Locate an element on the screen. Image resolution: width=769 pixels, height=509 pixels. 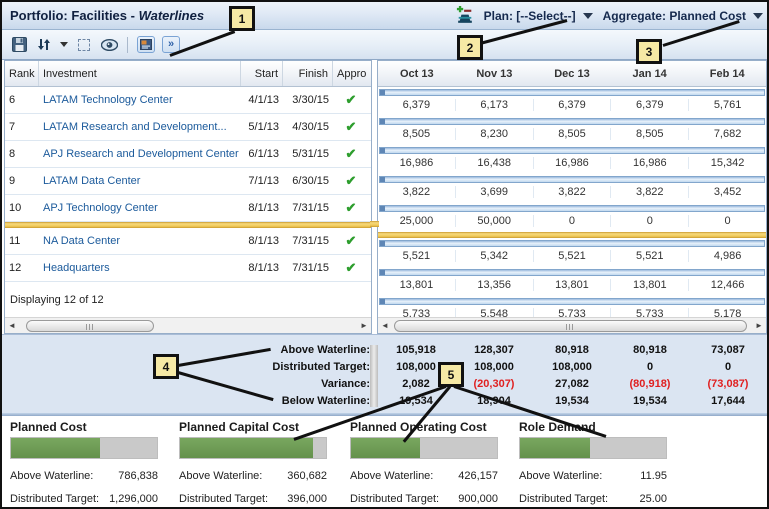
timeline-row: 25,000 50,000 0 0 0 is located at coordinates (572, 218).